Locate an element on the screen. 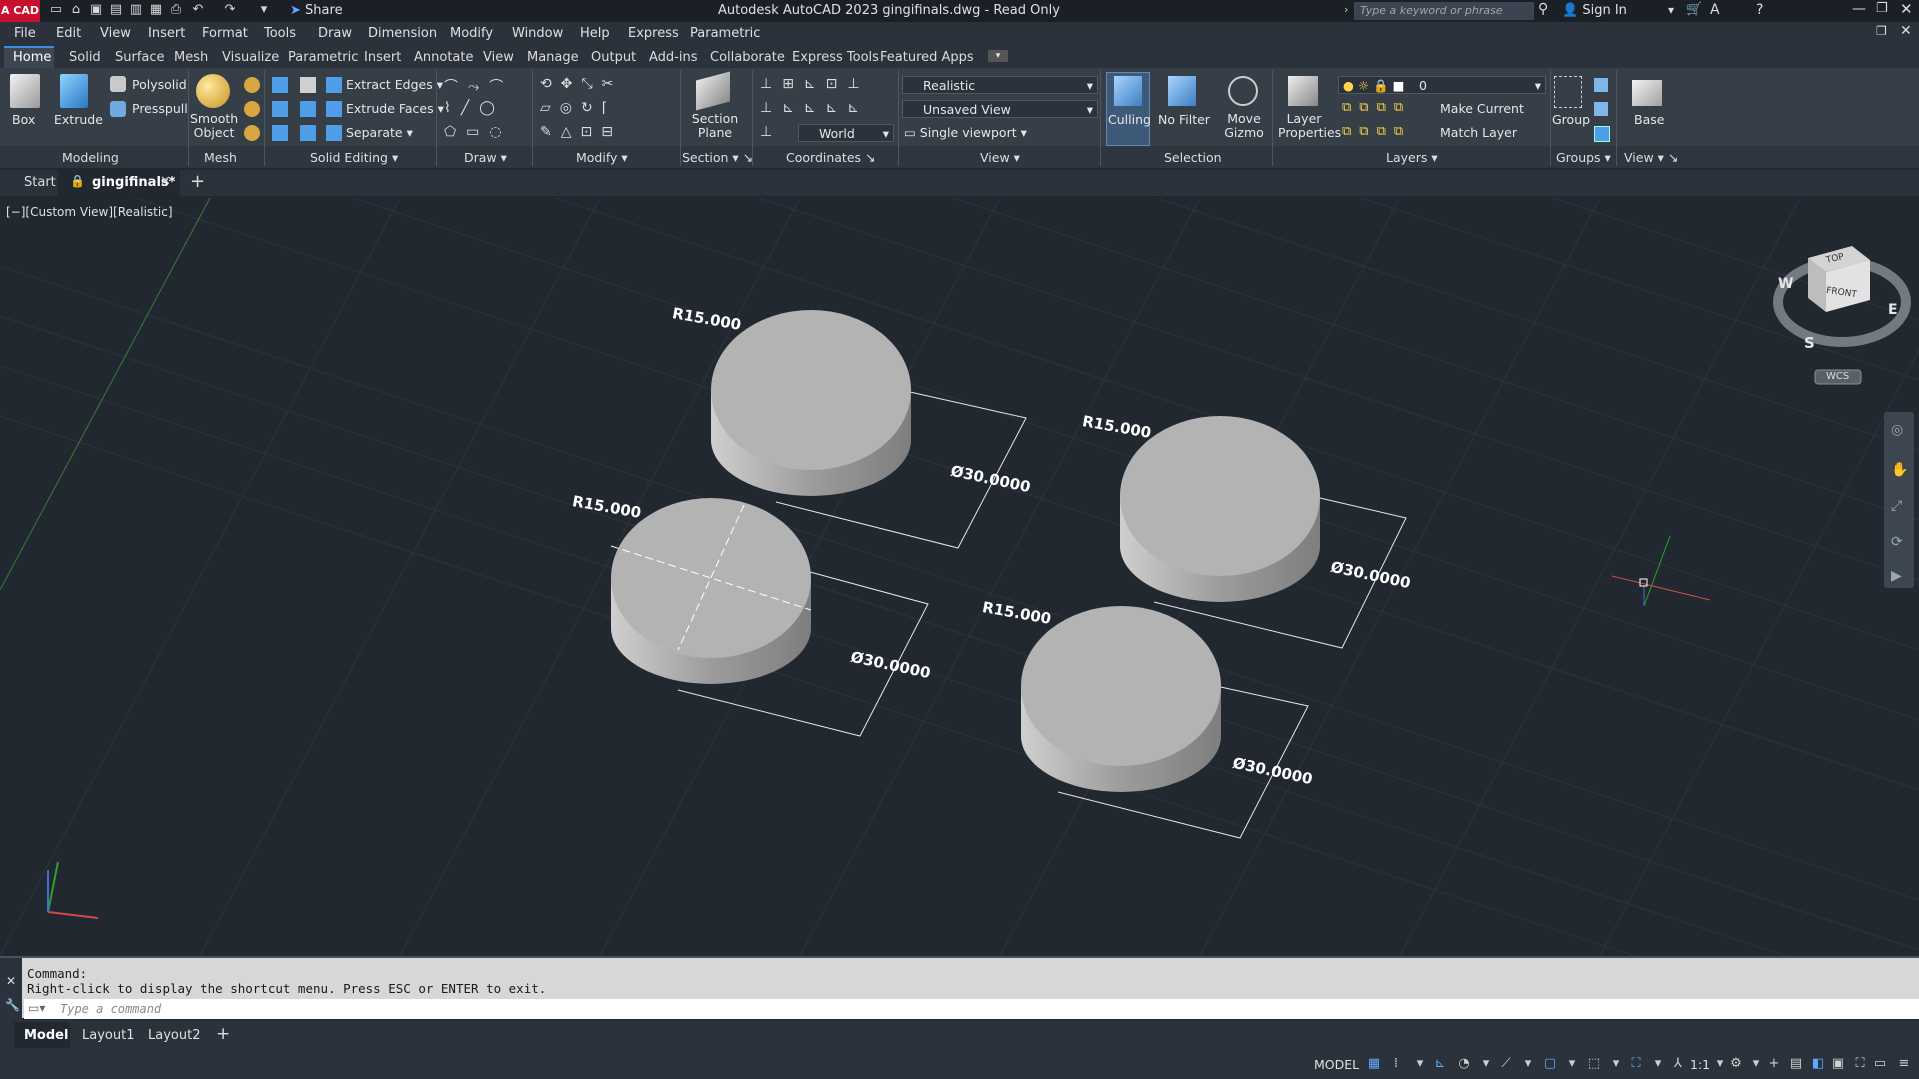 The height and width of the screenshot is (1079, 1919). wcs-menu: WCS is located at coordinates (1837, 376).